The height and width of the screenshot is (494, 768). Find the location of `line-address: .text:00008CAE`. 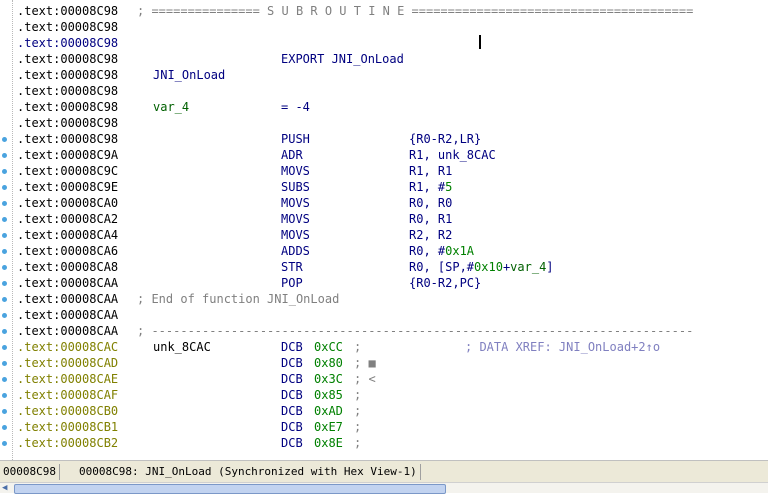

line-address: .text:00008CAE is located at coordinates (67, 379).